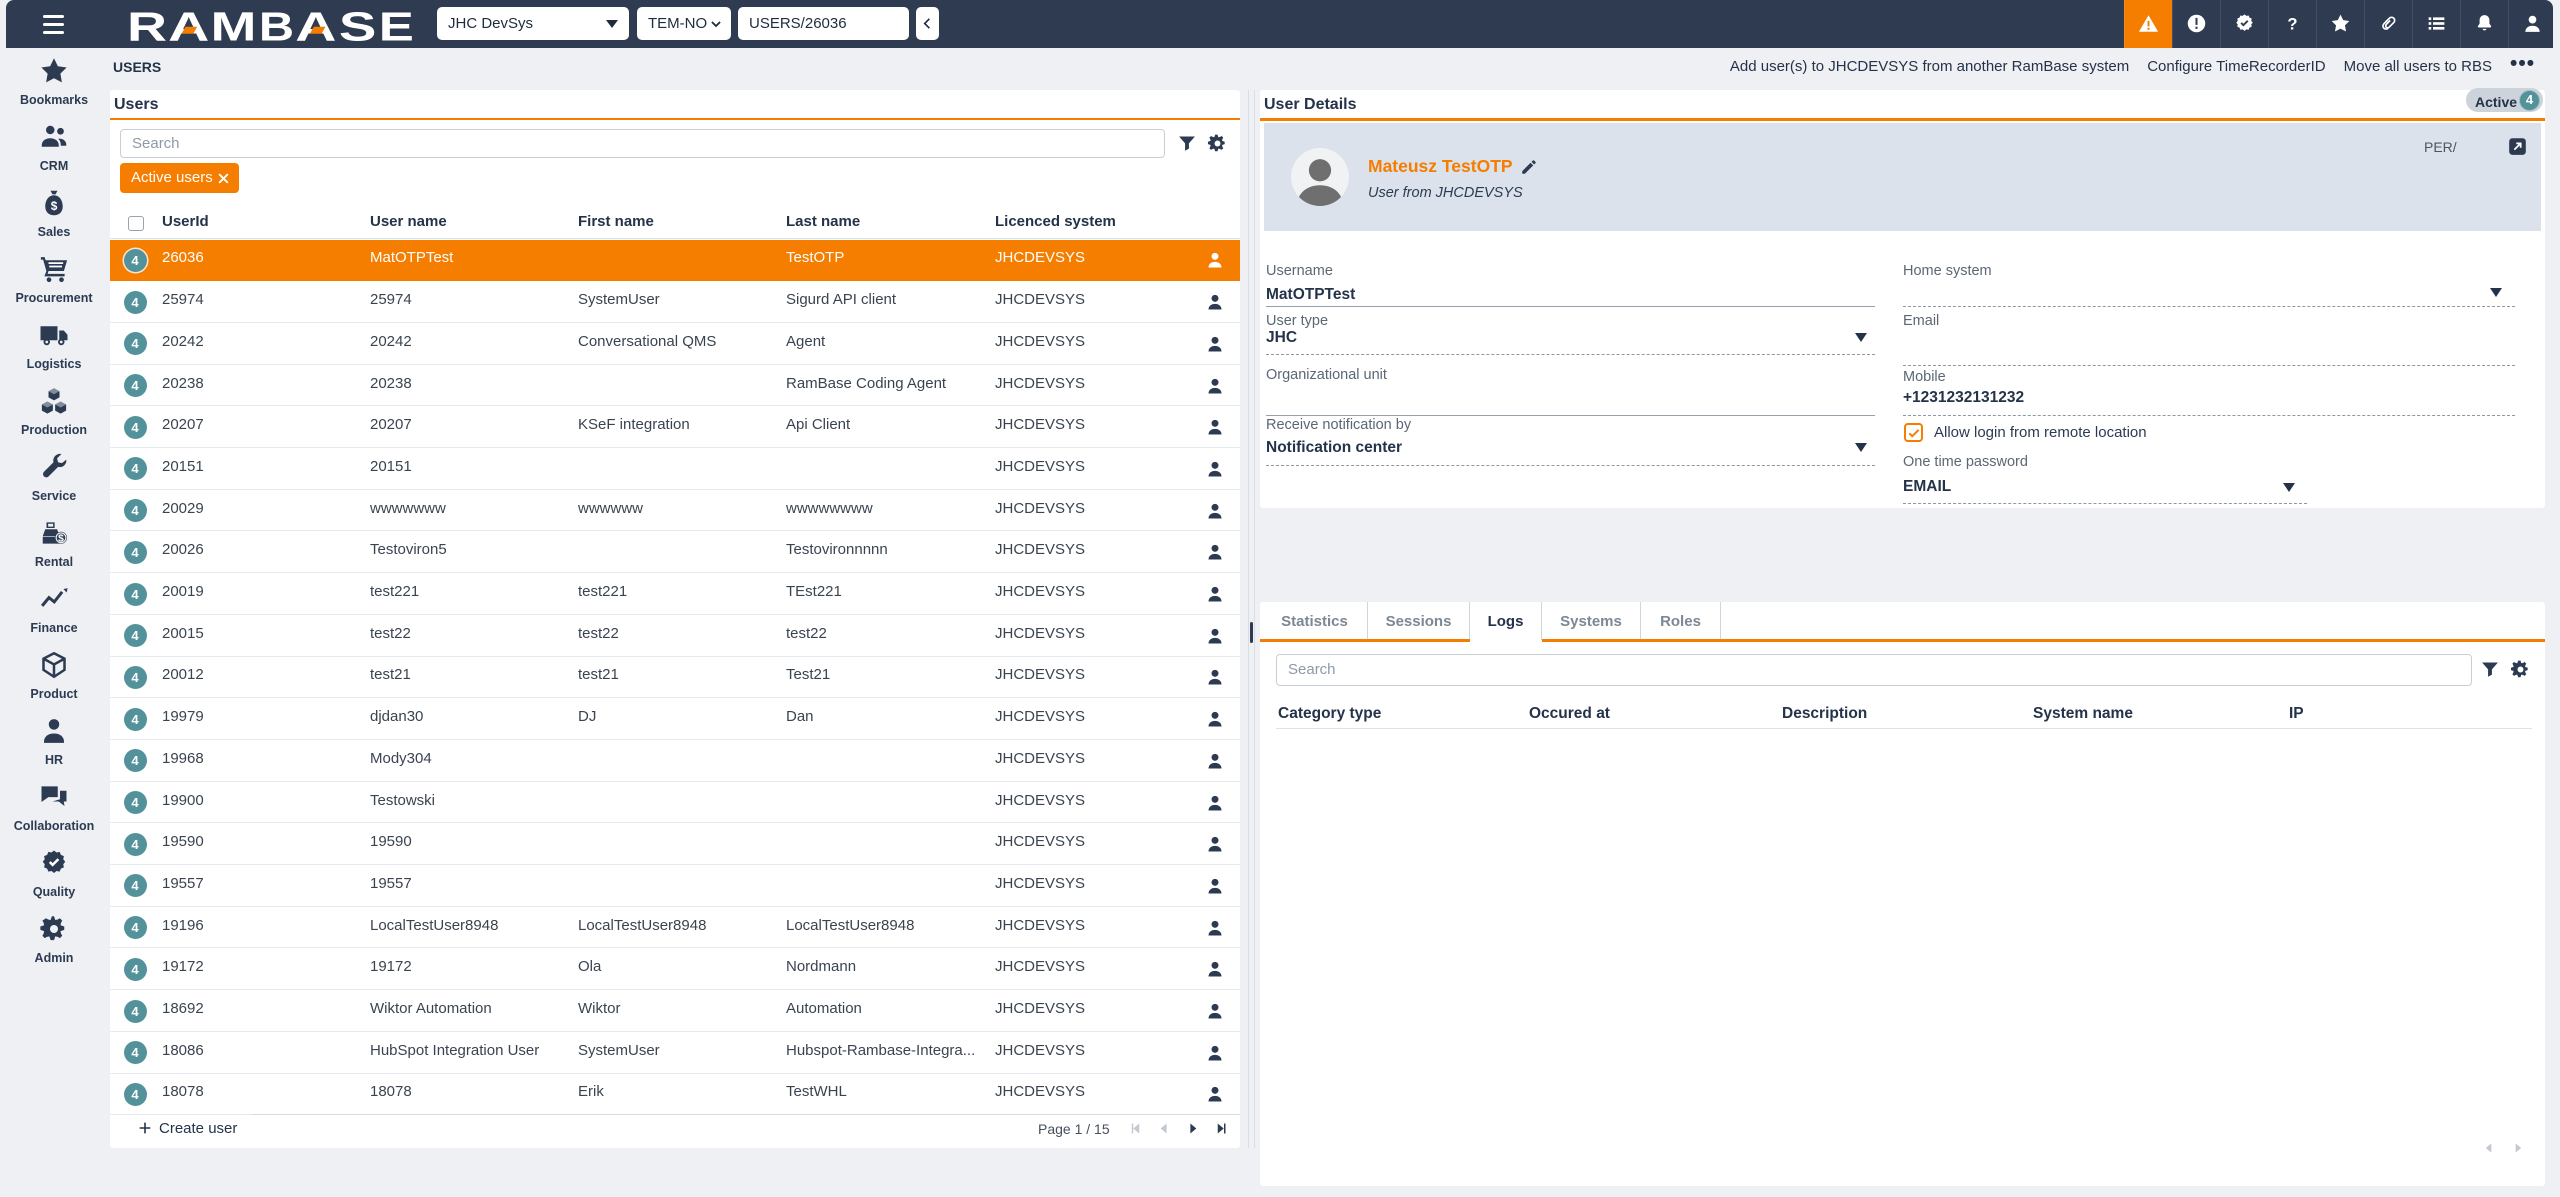 The height and width of the screenshot is (1197, 2560). What do you see at coordinates (276, 30) in the screenshot?
I see `svg-text: B` at bounding box center [276, 30].